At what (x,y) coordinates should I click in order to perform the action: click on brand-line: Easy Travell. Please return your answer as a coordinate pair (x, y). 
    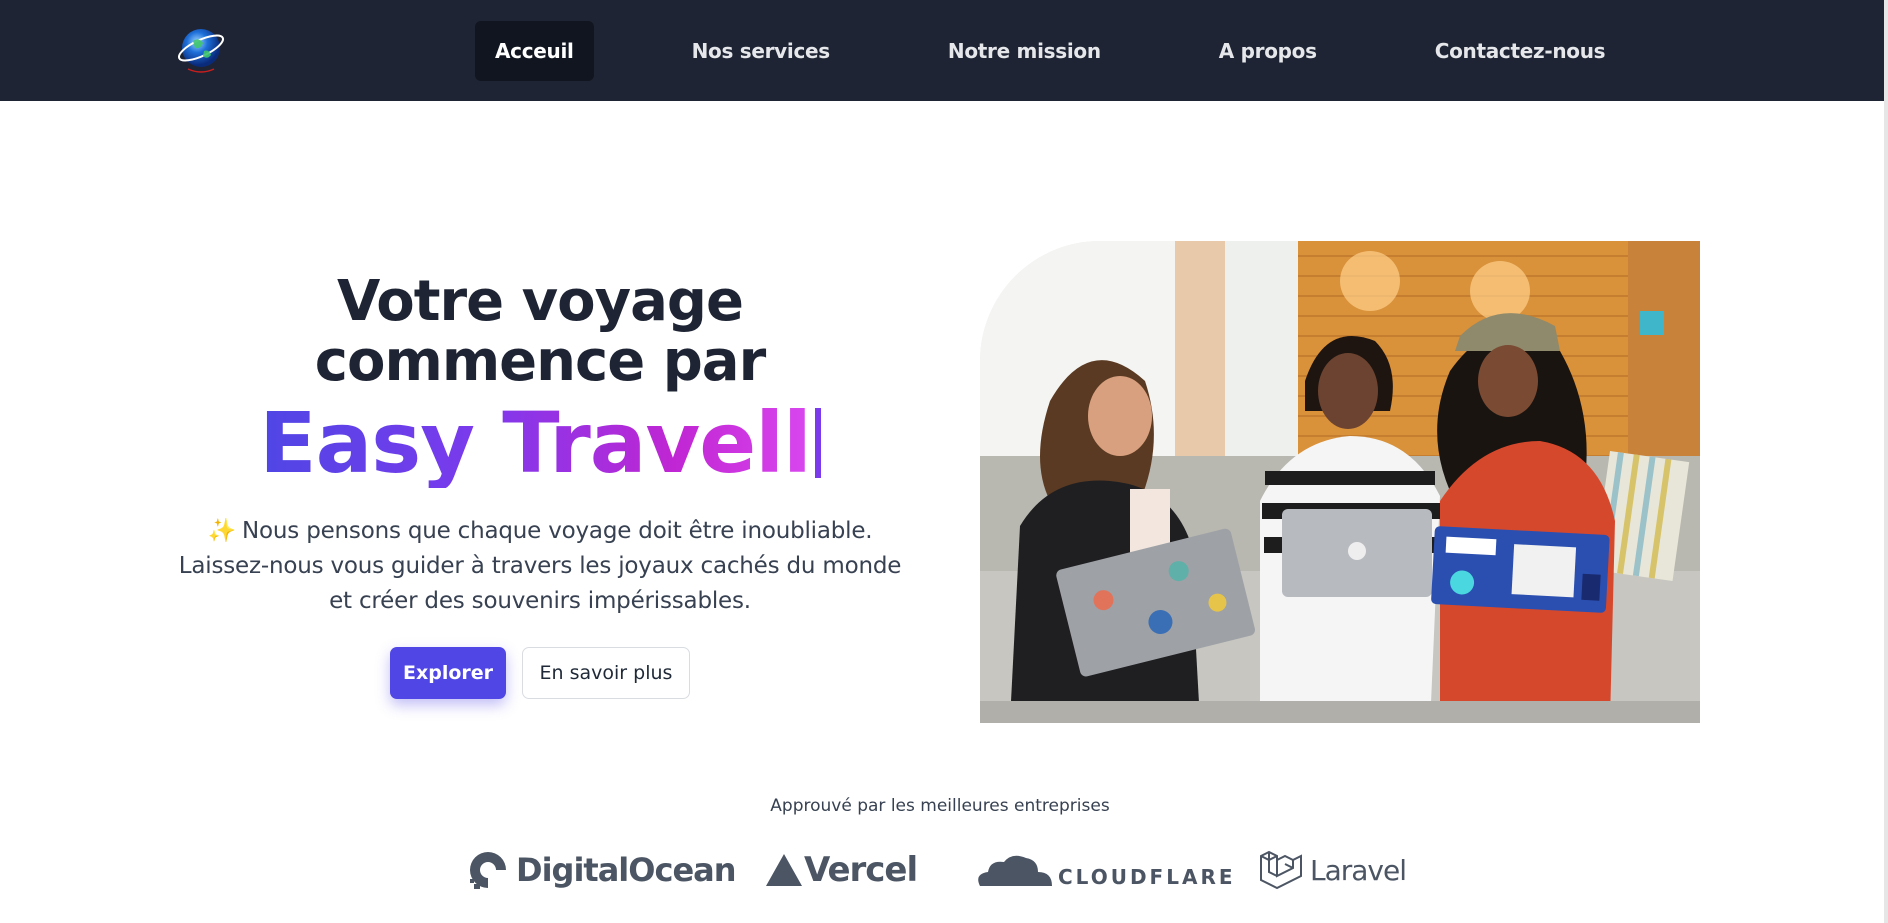
    Looking at the image, I should click on (540, 443).